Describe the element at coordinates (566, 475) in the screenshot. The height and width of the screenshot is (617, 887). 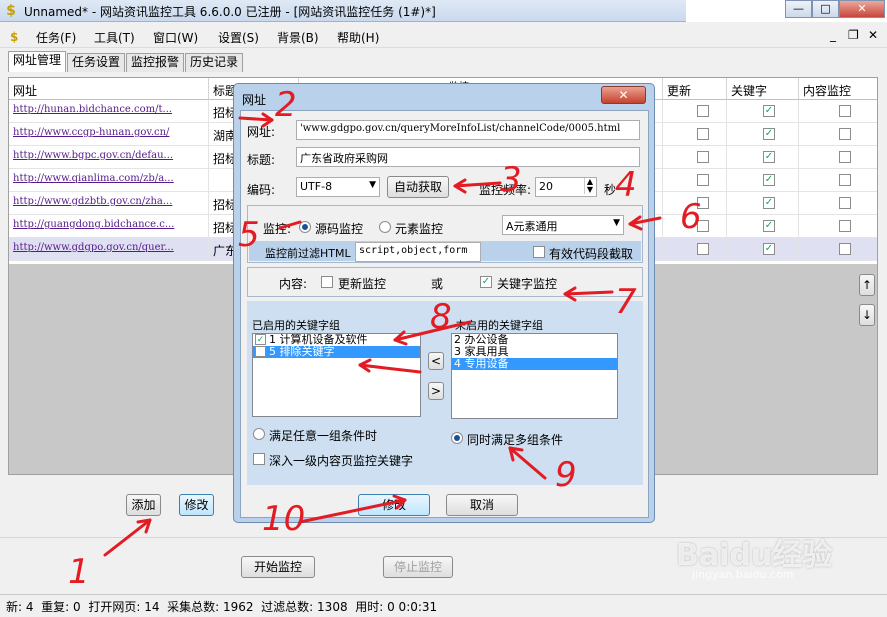
I see `annotation-9: 9` at that location.